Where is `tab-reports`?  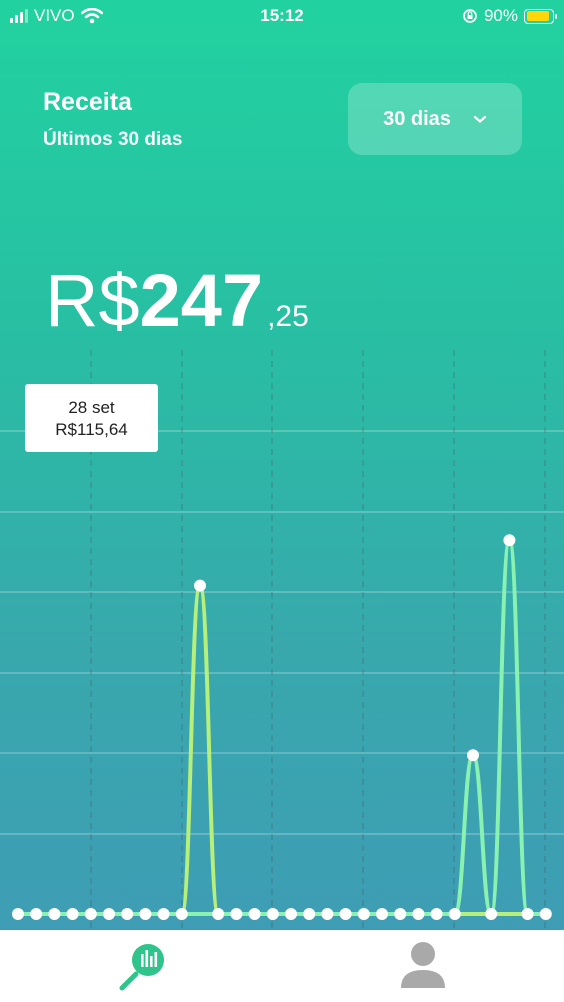 tab-reports is located at coordinates (148, 966).